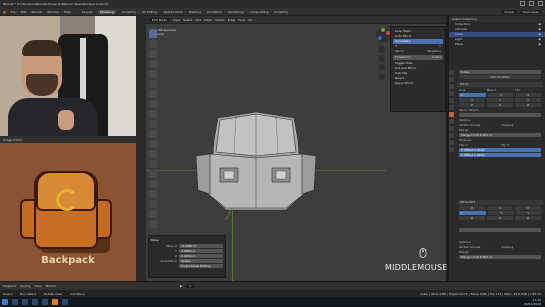 The height and width of the screenshot is (307, 545). I want to click on cursor-tool-icon, so click(153, 44).